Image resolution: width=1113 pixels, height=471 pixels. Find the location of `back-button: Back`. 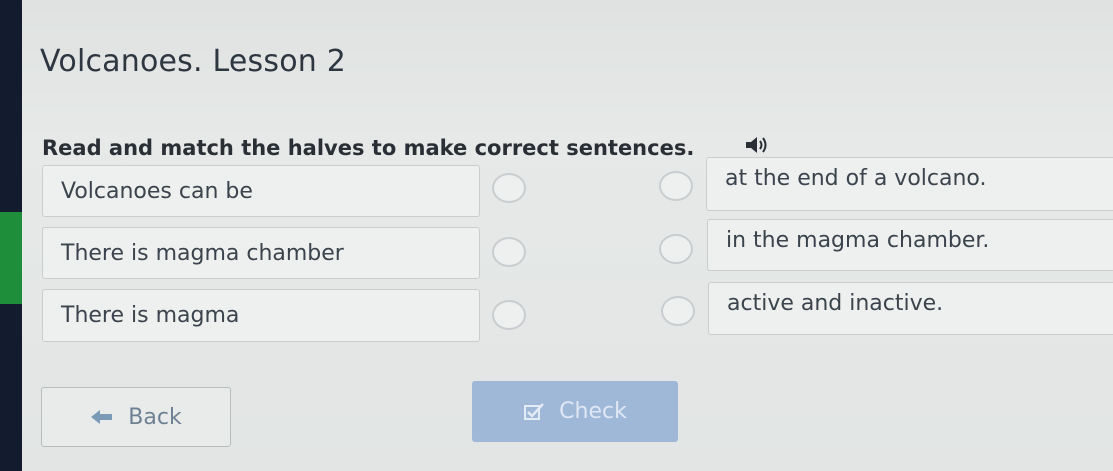

back-button: Back is located at coordinates (136, 417).